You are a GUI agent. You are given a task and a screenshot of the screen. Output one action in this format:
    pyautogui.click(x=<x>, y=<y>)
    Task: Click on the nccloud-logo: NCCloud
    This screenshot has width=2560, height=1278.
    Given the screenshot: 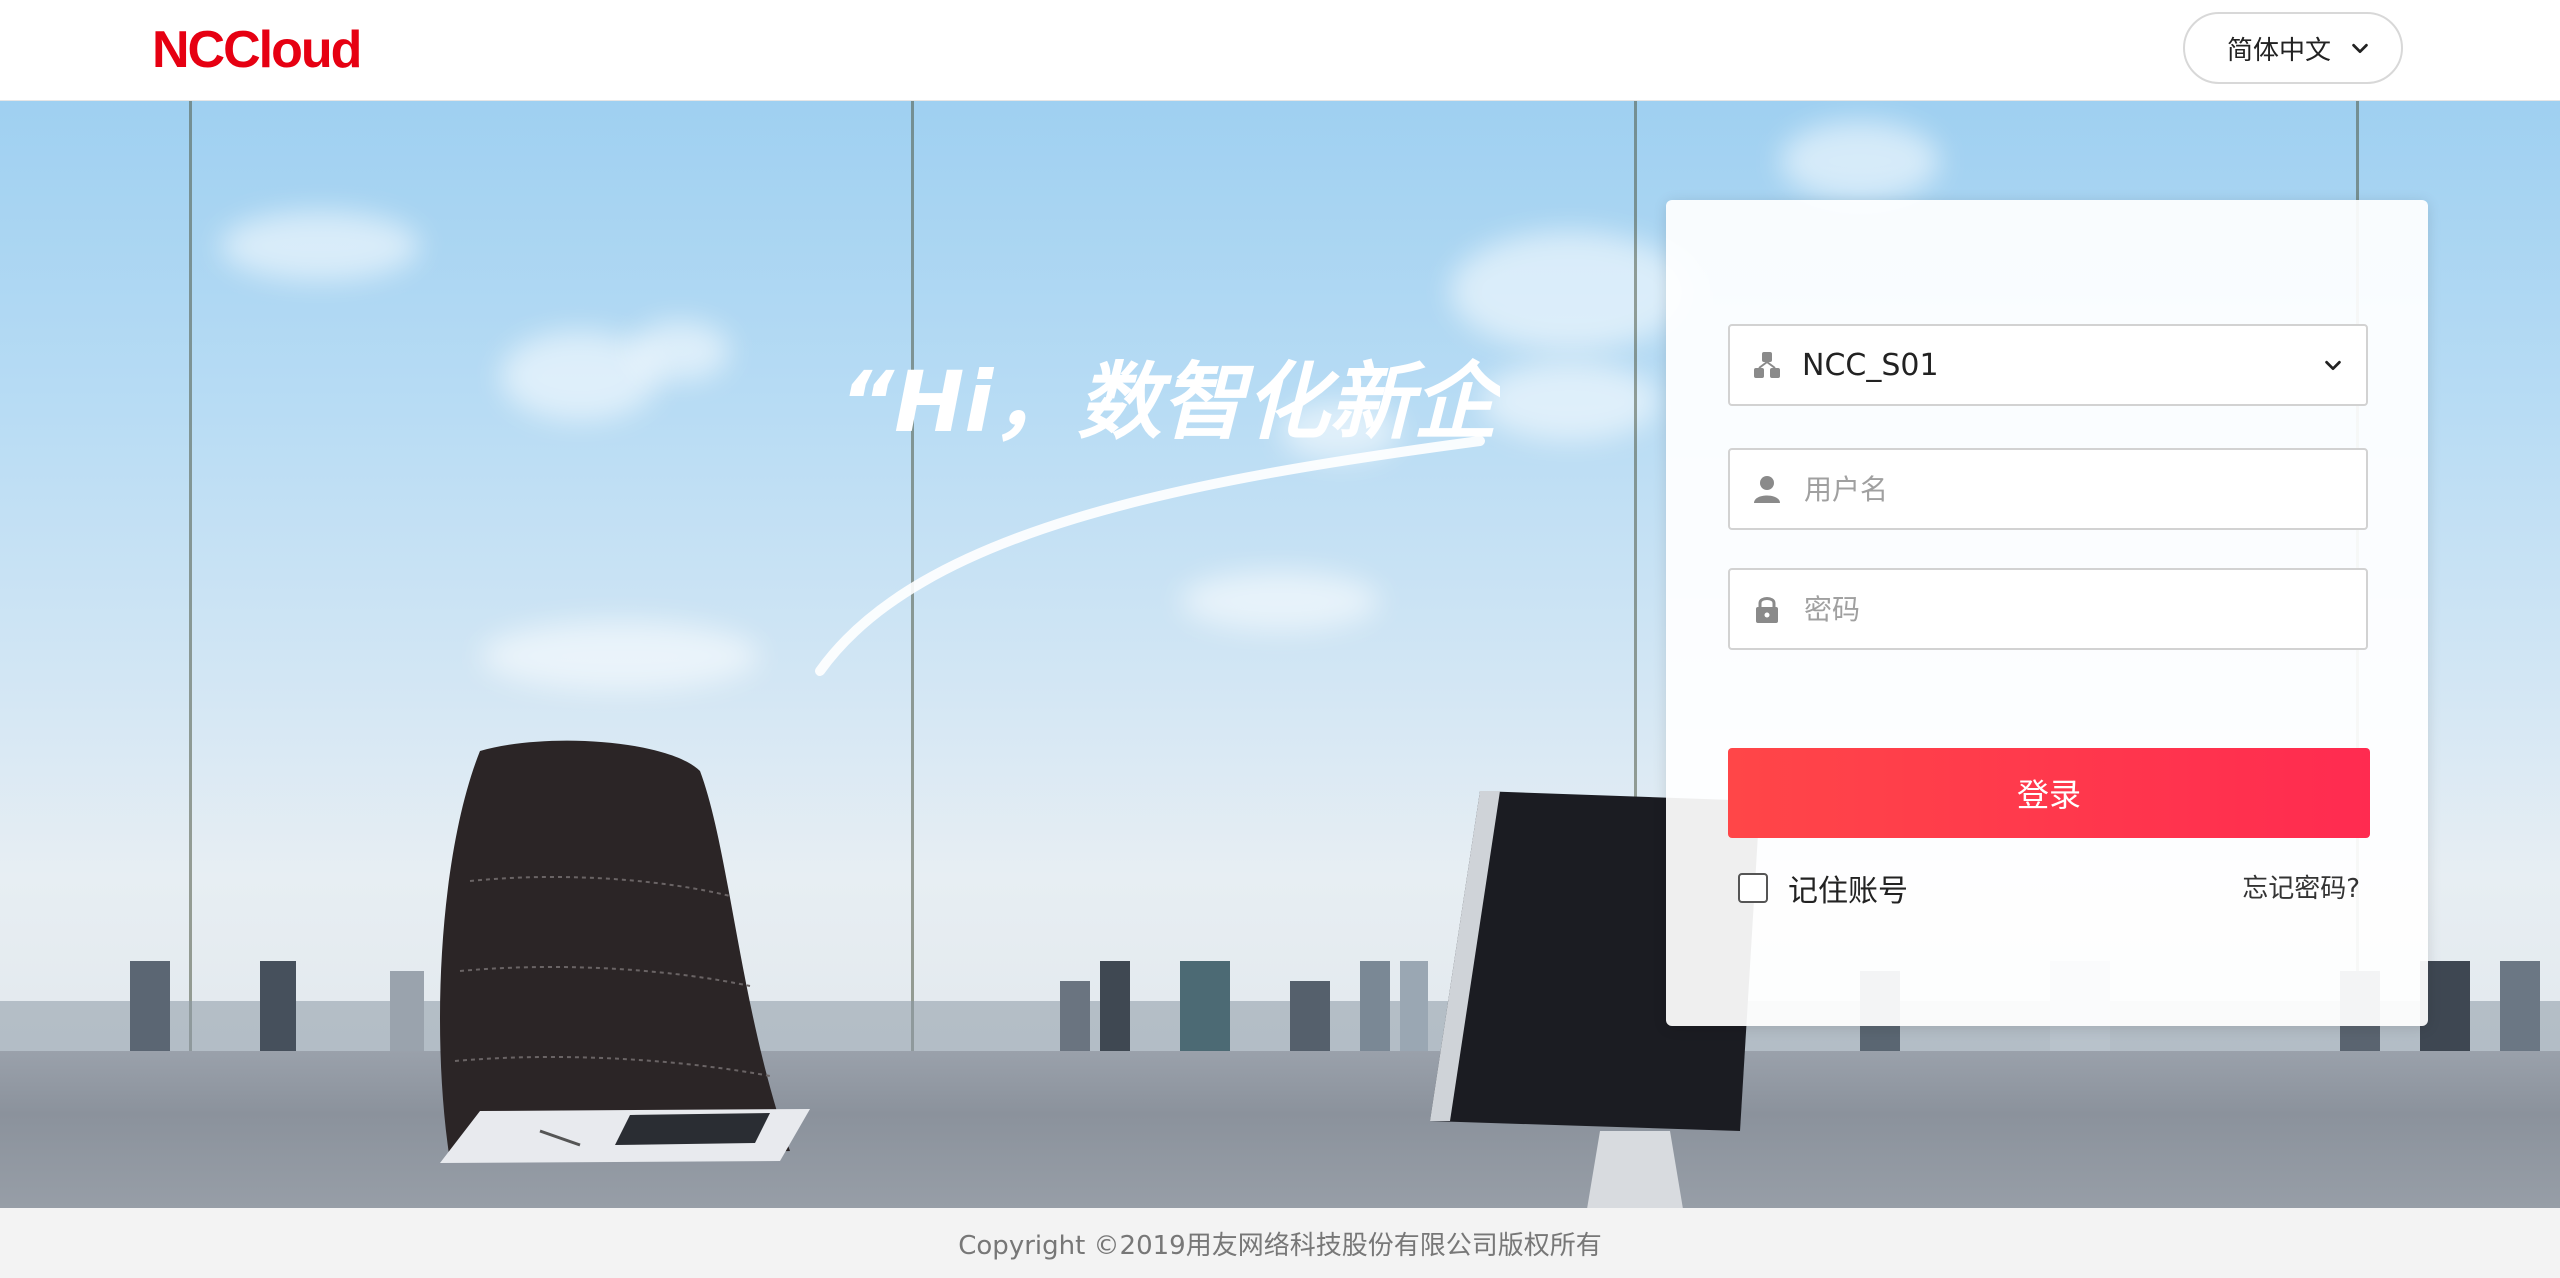 What is the action you would take?
    pyautogui.click(x=257, y=50)
    